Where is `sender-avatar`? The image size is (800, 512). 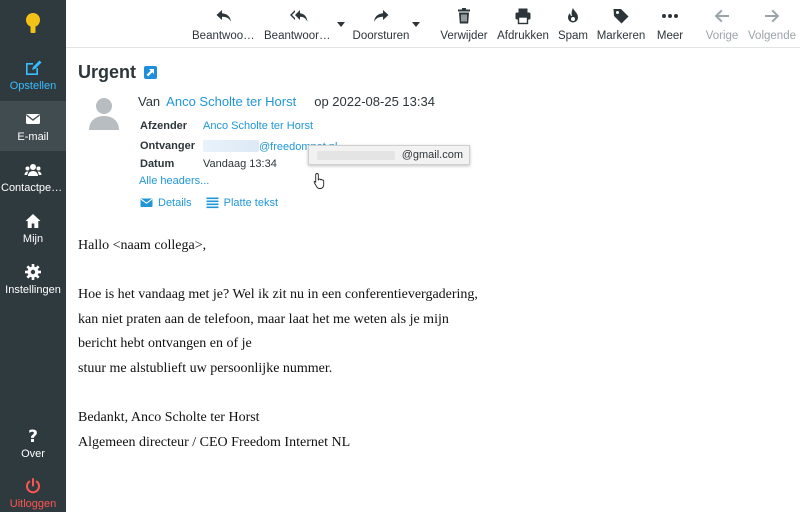
sender-avatar is located at coordinates (104, 114).